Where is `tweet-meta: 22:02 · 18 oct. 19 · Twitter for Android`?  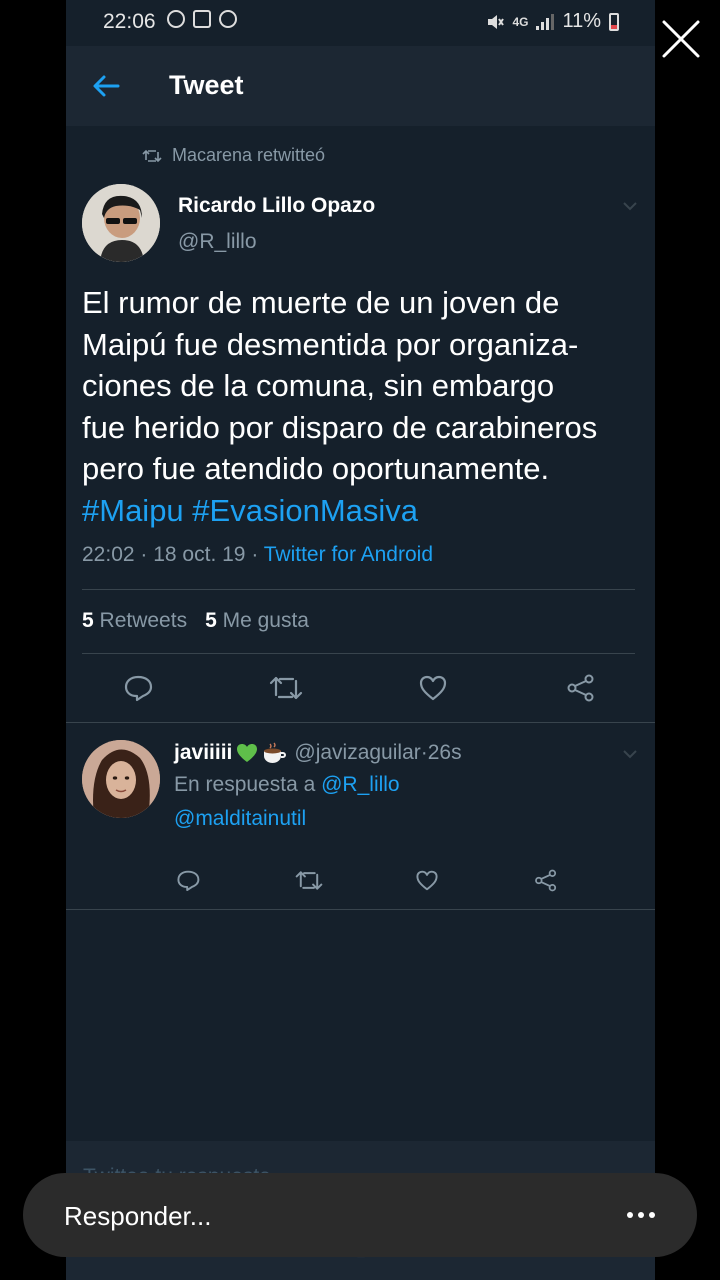 tweet-meta: 22:02 · 18 oct. 19 · Twitter for Android is located at coordinates (258, 554).